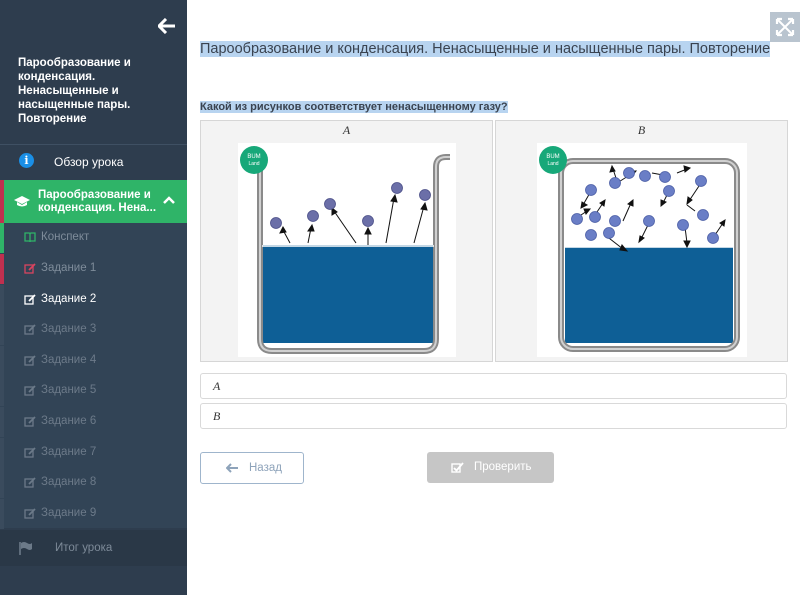 Image resolution: width=804 pixels, height=595 pixels. I want to click on sidebar-item-label: Задание 1, so click(69, 268).